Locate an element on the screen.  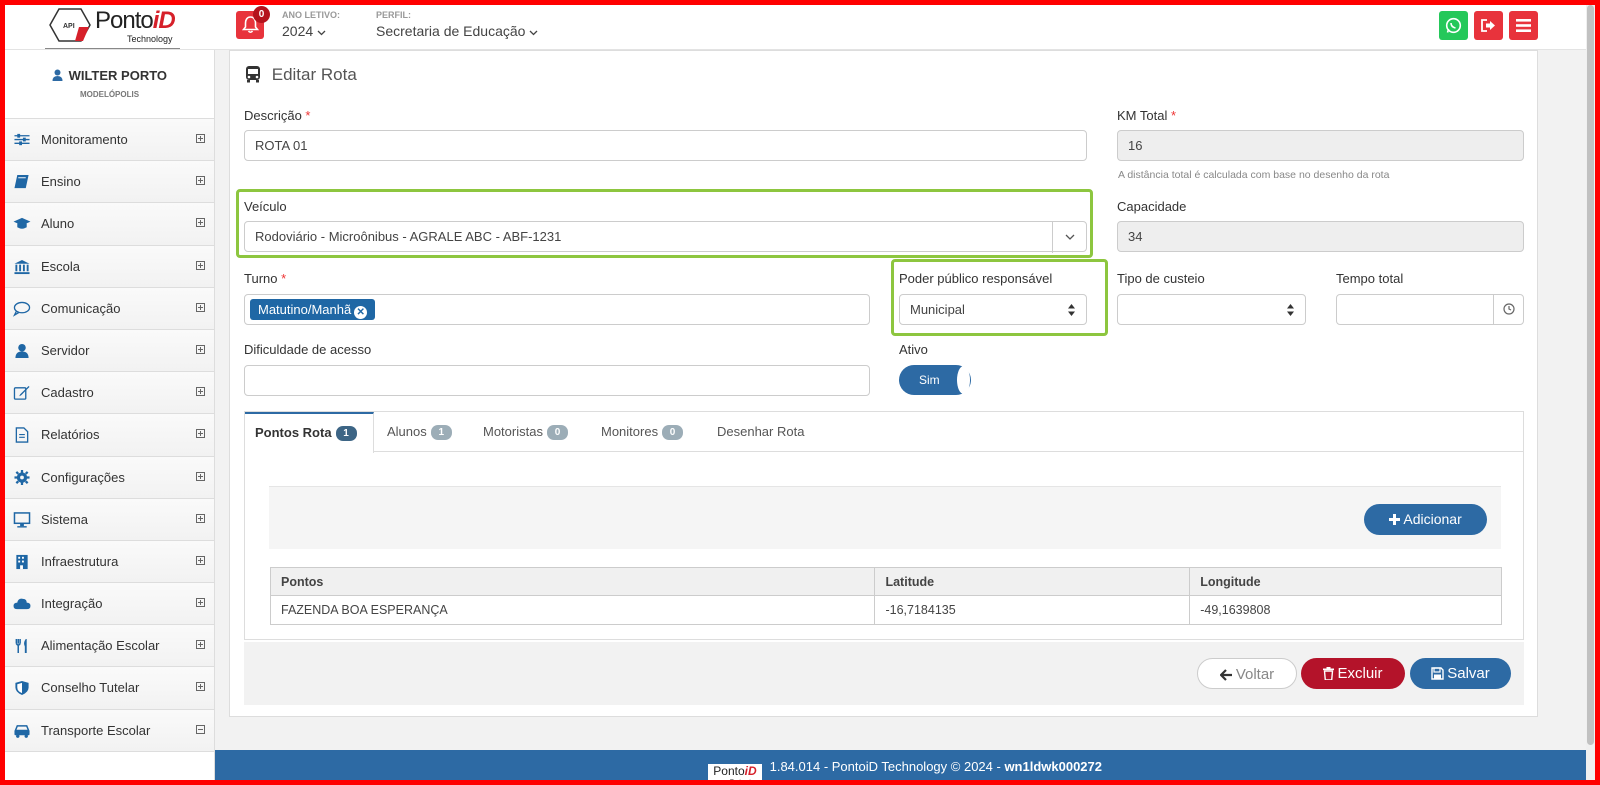
sidebar-item-transporte-escolar: Transporte Escolar is located at coordinates (109, 730).